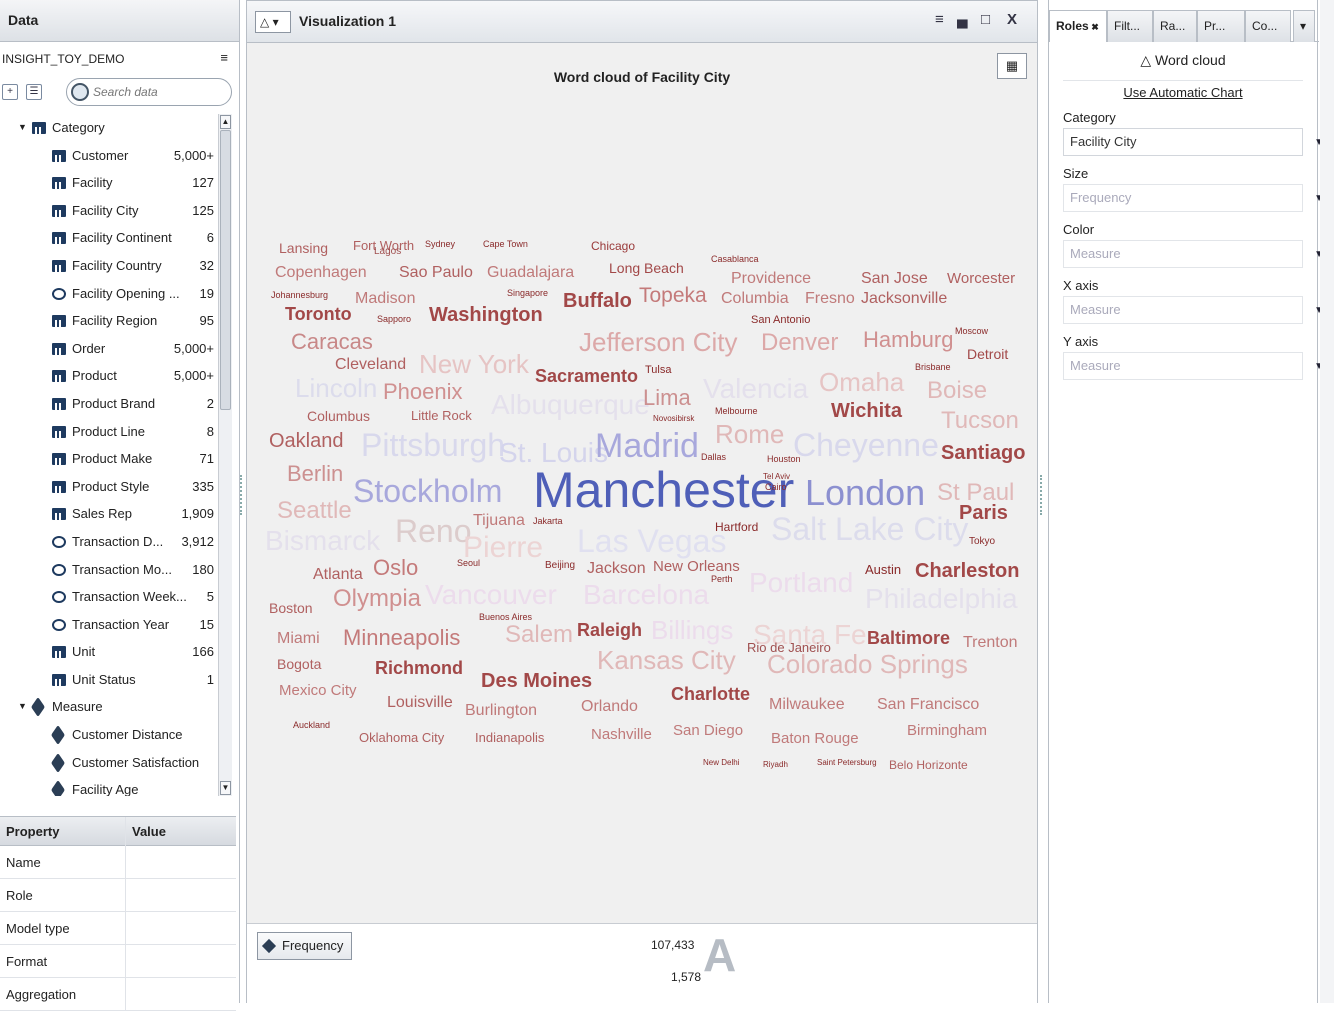 Image resolution: width=1334 pixels, height=1011 pixels. Describe the element at coordinates (904, 299) in the screenshot. I see `word-cloud-word: Jacksonville` at that location.